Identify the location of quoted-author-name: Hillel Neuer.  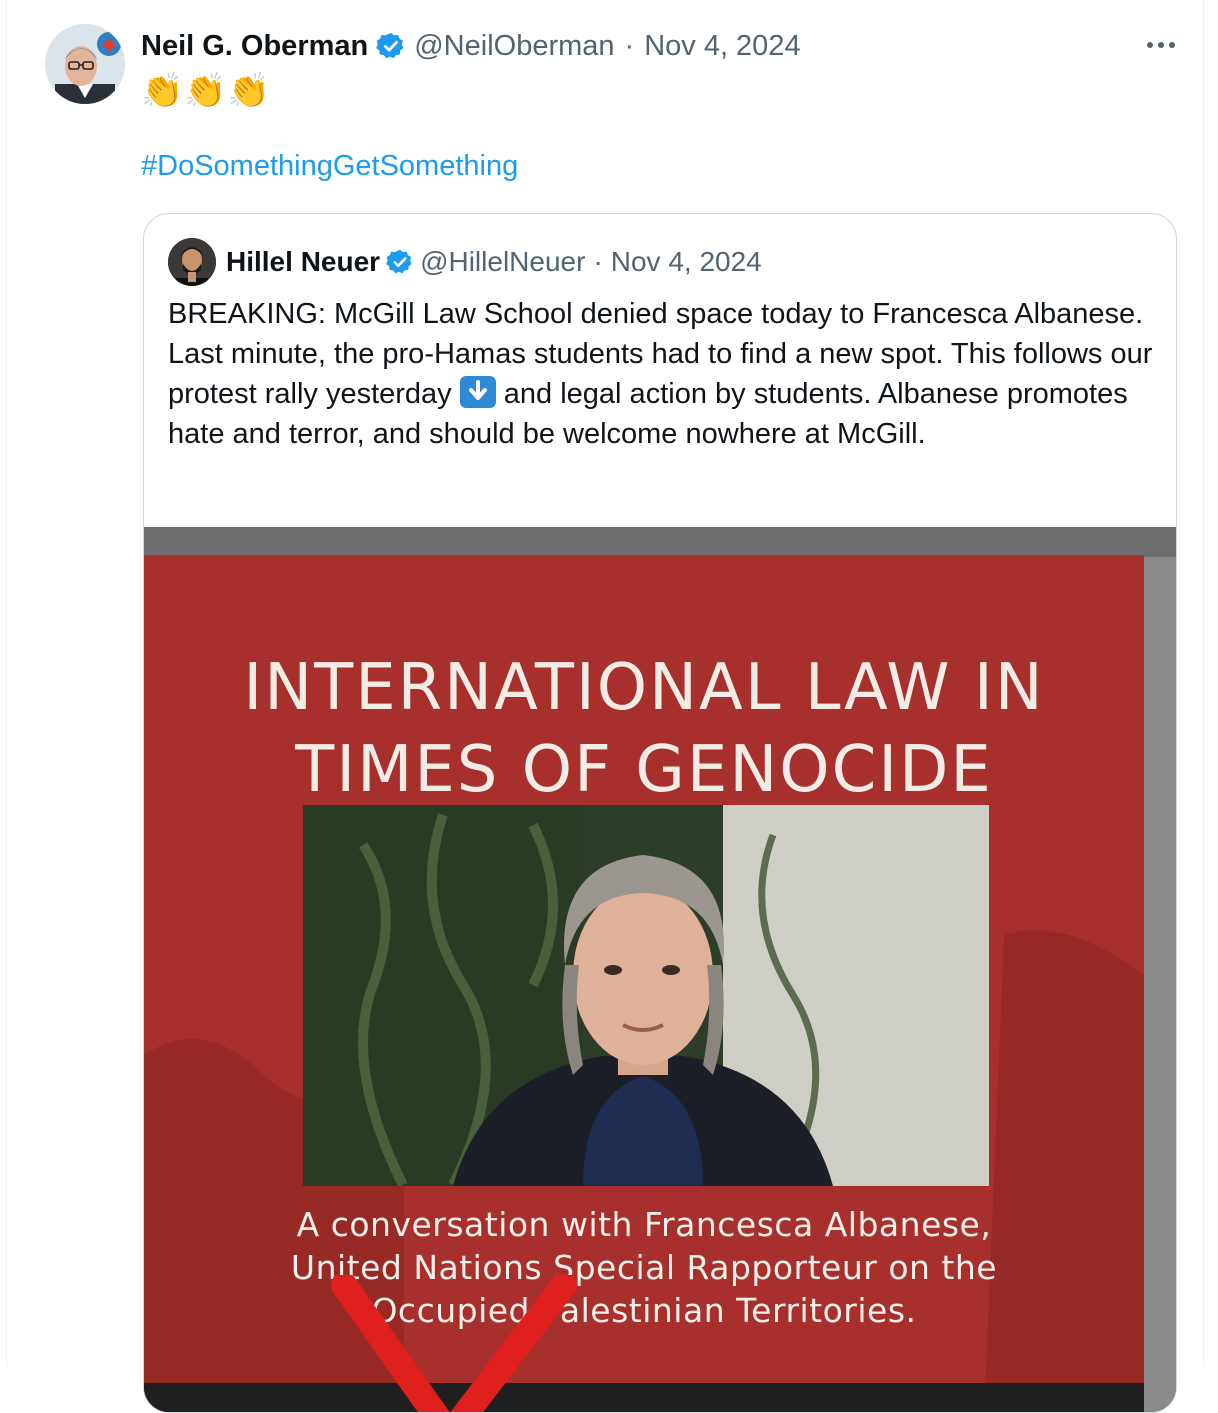
(303, 262).